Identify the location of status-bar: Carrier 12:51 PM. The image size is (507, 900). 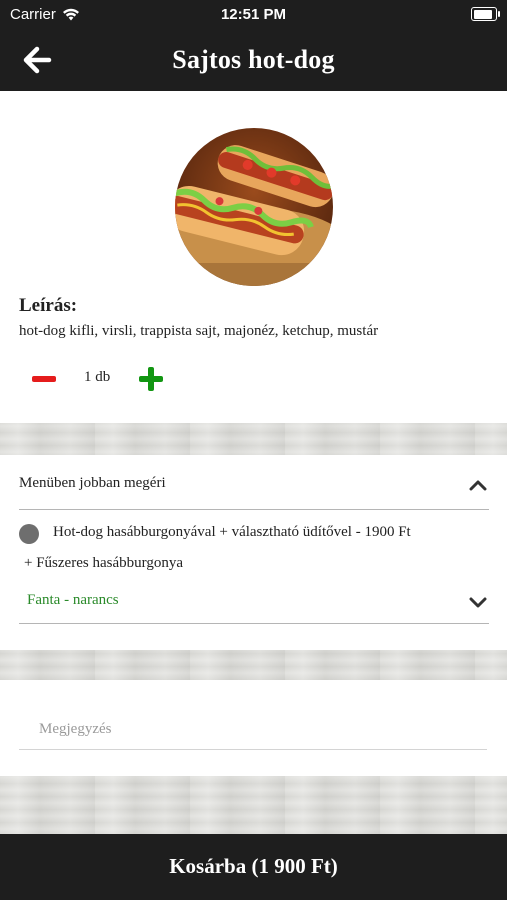
(253, 15).